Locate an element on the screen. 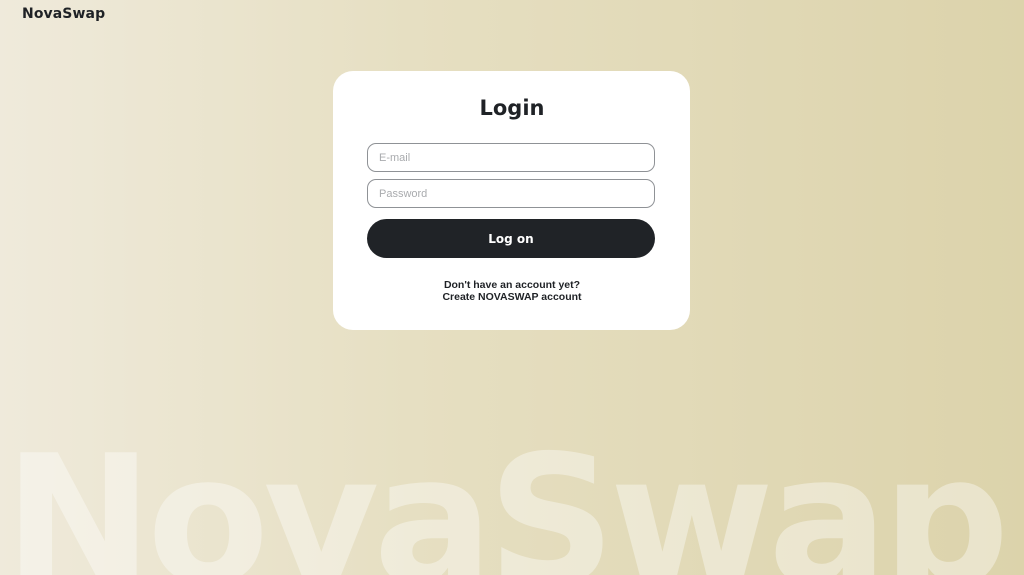  password-input is located at coordinates (511, 193).